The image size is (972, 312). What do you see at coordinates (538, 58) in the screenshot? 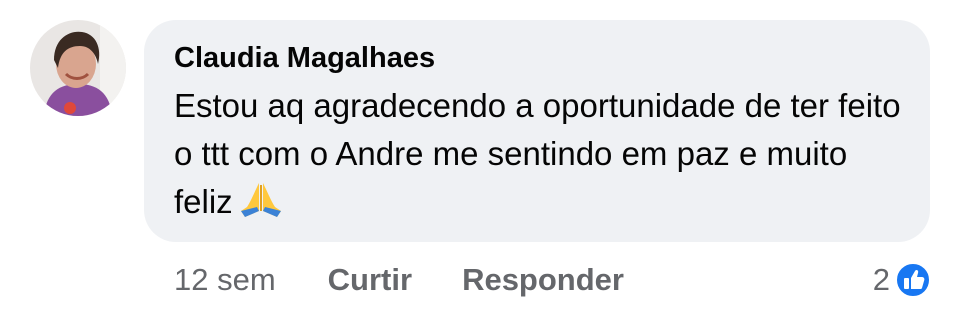
I see `comment-author: Claudia Magalhaes` at bounding box center [538, 58].